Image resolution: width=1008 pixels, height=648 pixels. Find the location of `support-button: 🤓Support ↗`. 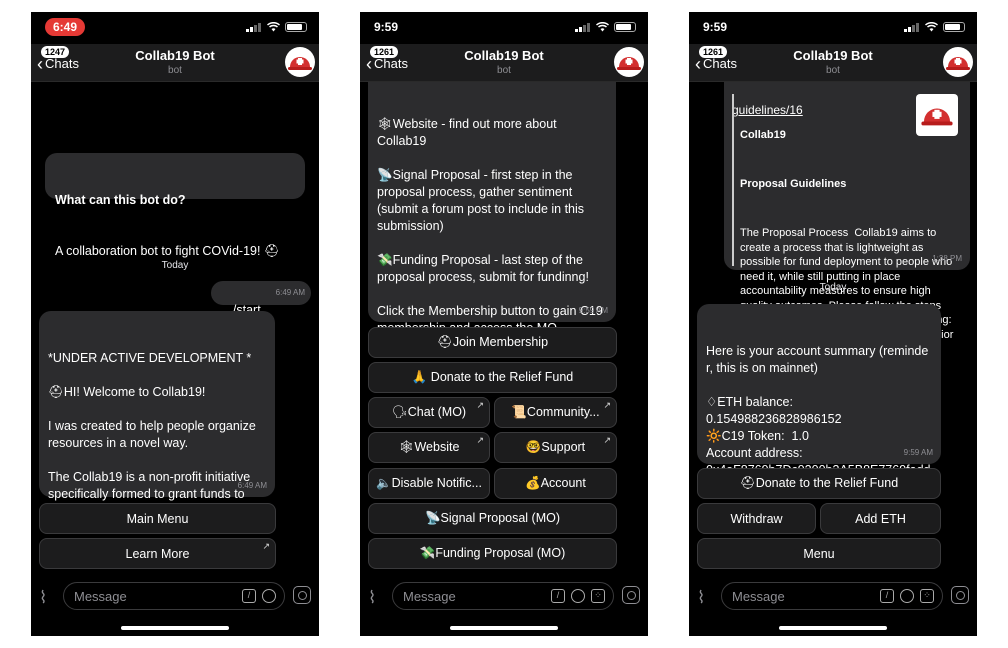

support-button: 🤓Support ↗ is located at coordinates (555, 447).